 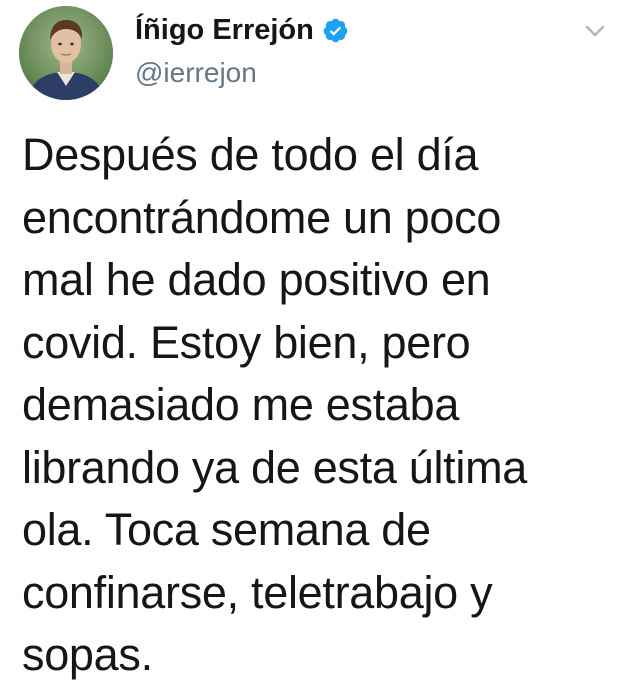 I want to click on tweet-text-line: librando ya de esta última, so click(x=274, y=467).